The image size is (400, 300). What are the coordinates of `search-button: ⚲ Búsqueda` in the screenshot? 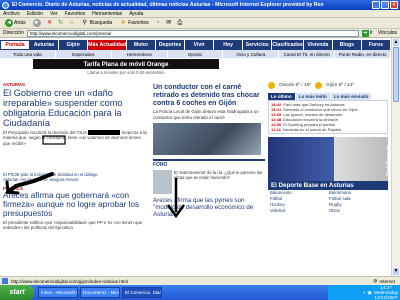 It's located at (97, 23).